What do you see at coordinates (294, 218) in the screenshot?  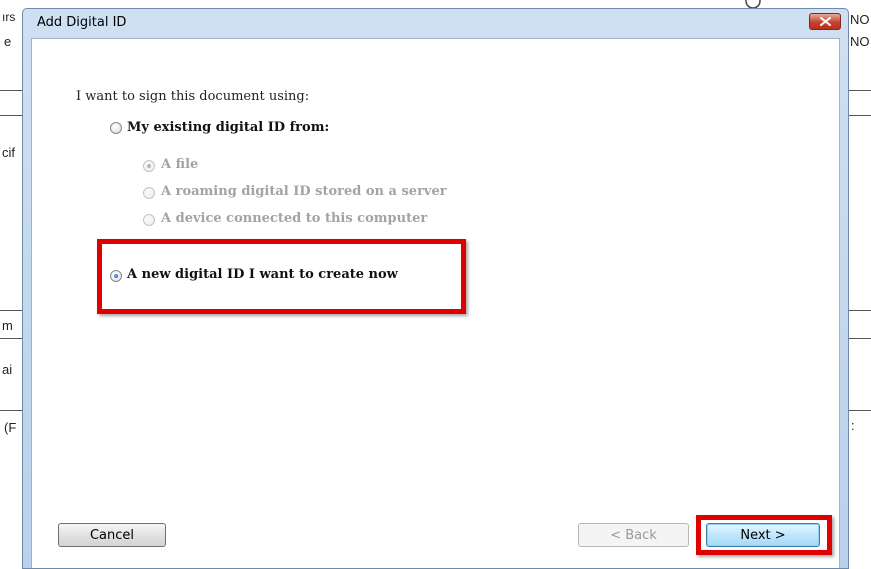 I see `device-label: A device connected to this computer` at bounding box center [294, 218].